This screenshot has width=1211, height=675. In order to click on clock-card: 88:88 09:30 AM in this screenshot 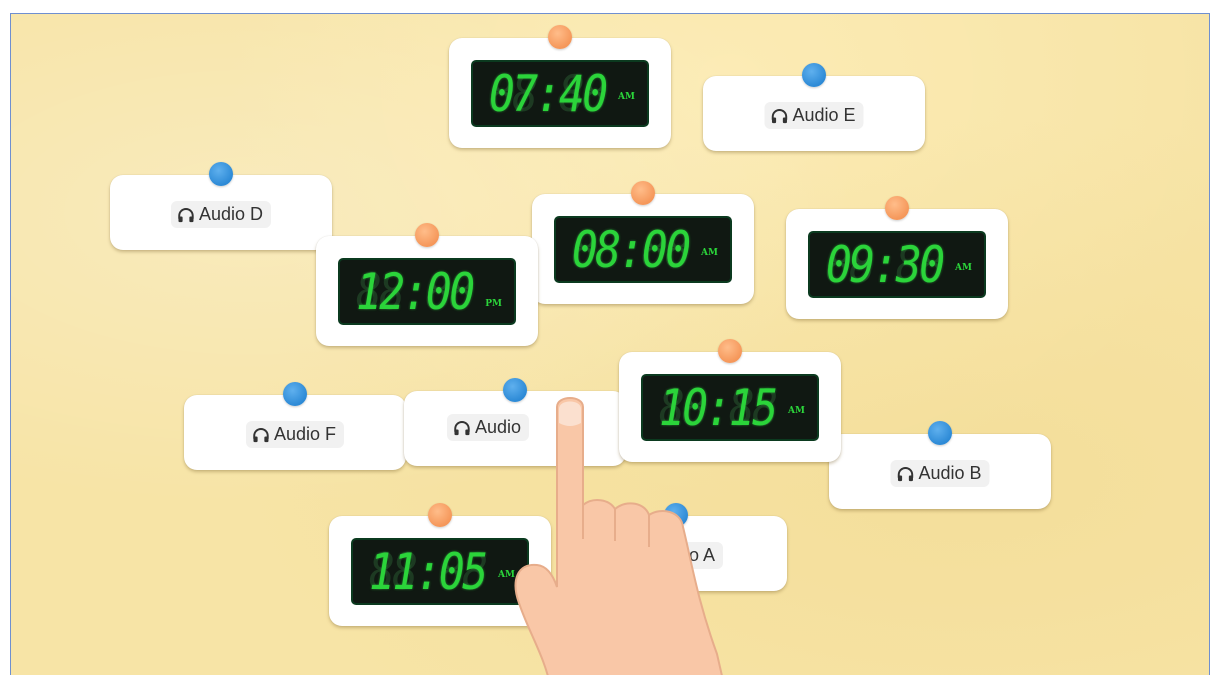, I will do `click(897, 257)`.